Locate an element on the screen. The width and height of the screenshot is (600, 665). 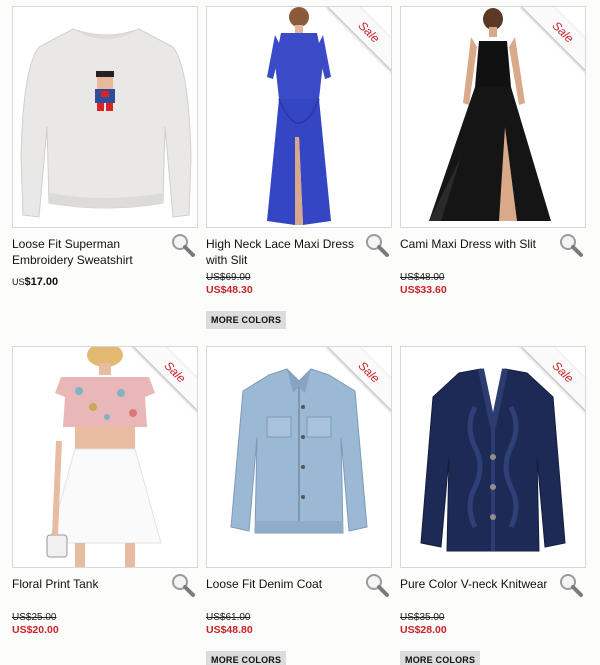
product-name: Floral Print Tank is located at coordinates (87, 593).